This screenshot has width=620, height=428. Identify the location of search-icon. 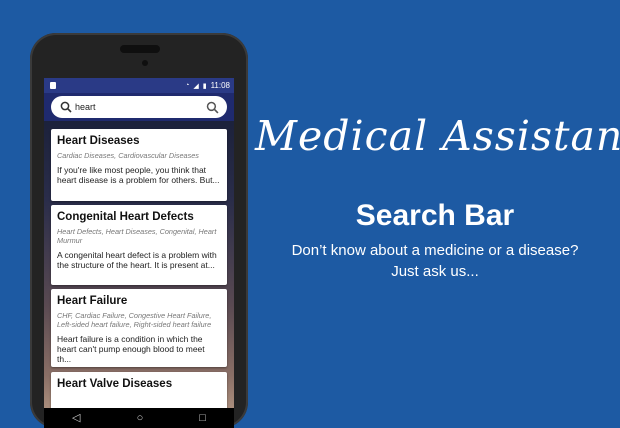
(66, 107).